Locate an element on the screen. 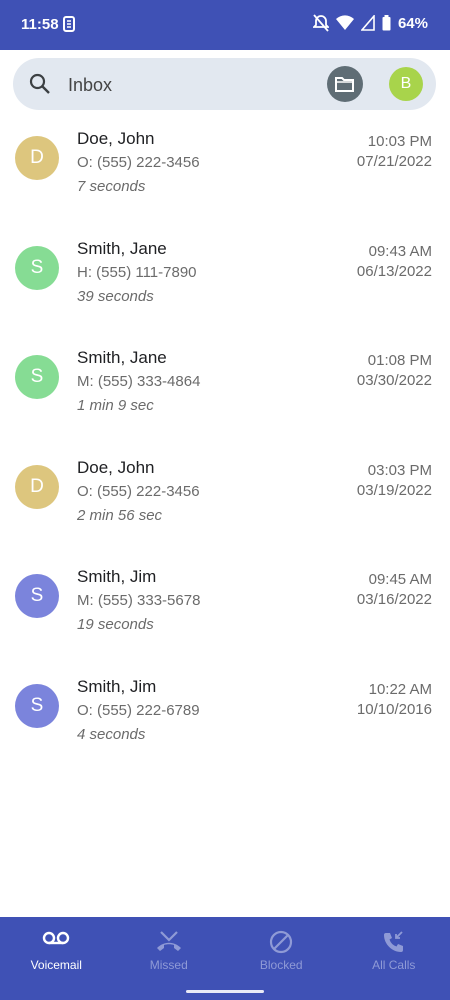  voicemail-icon is located at coordinates (56, 940).